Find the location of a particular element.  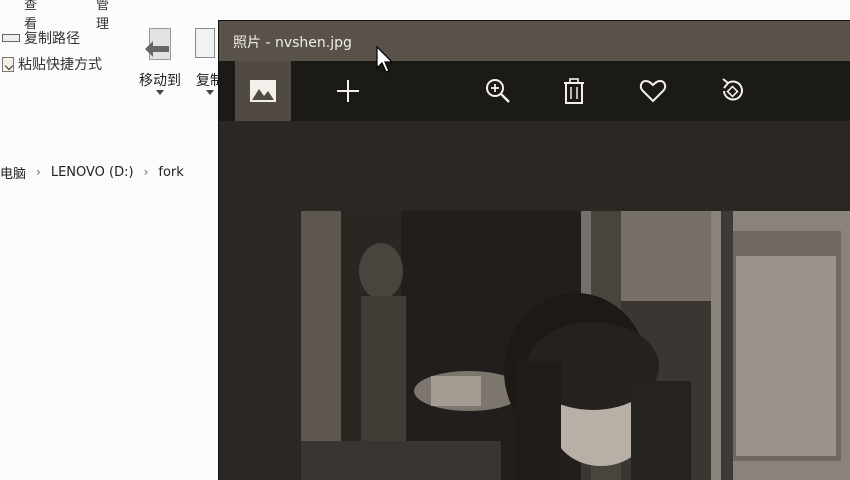

favorite-button is located at coordinates (653, 91).